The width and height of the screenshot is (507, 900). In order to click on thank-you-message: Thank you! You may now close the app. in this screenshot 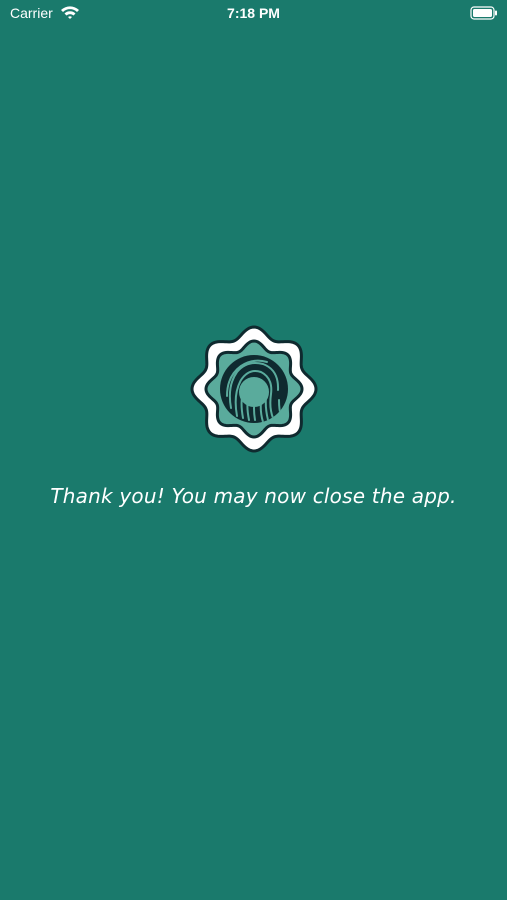, I will do `click(253, 496)`.